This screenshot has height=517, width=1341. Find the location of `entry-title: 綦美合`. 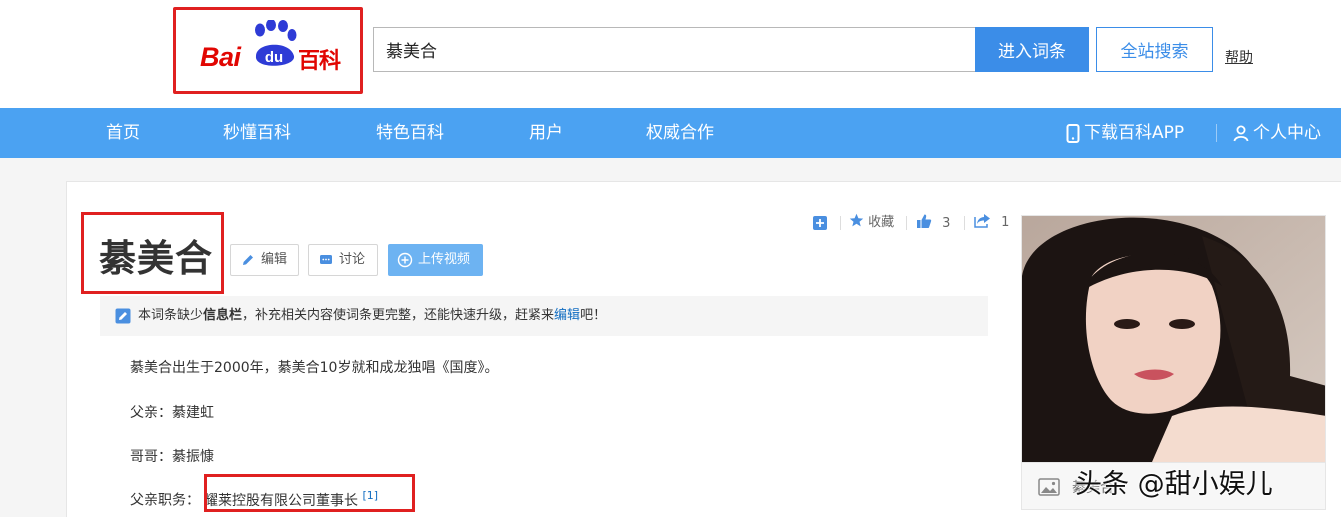

entry-title: 綦美合 is located at coordinates (156, 258).